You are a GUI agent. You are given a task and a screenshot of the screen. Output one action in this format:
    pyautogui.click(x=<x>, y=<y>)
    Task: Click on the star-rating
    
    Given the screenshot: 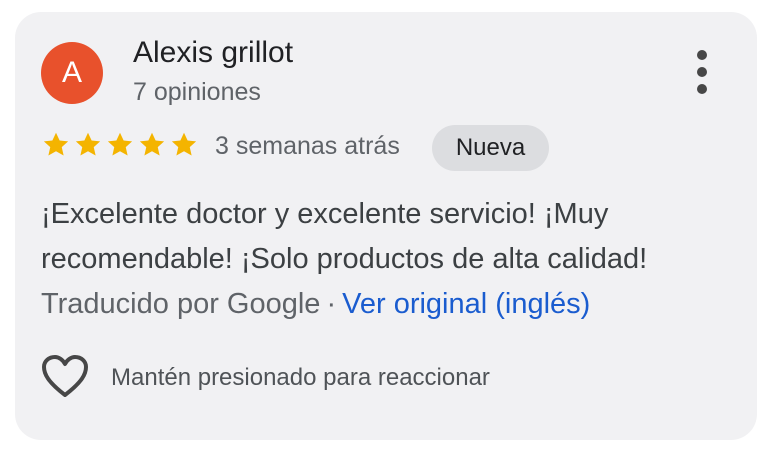 What is the action you would take?
    pyautogui.click(x=120, y=146)
    